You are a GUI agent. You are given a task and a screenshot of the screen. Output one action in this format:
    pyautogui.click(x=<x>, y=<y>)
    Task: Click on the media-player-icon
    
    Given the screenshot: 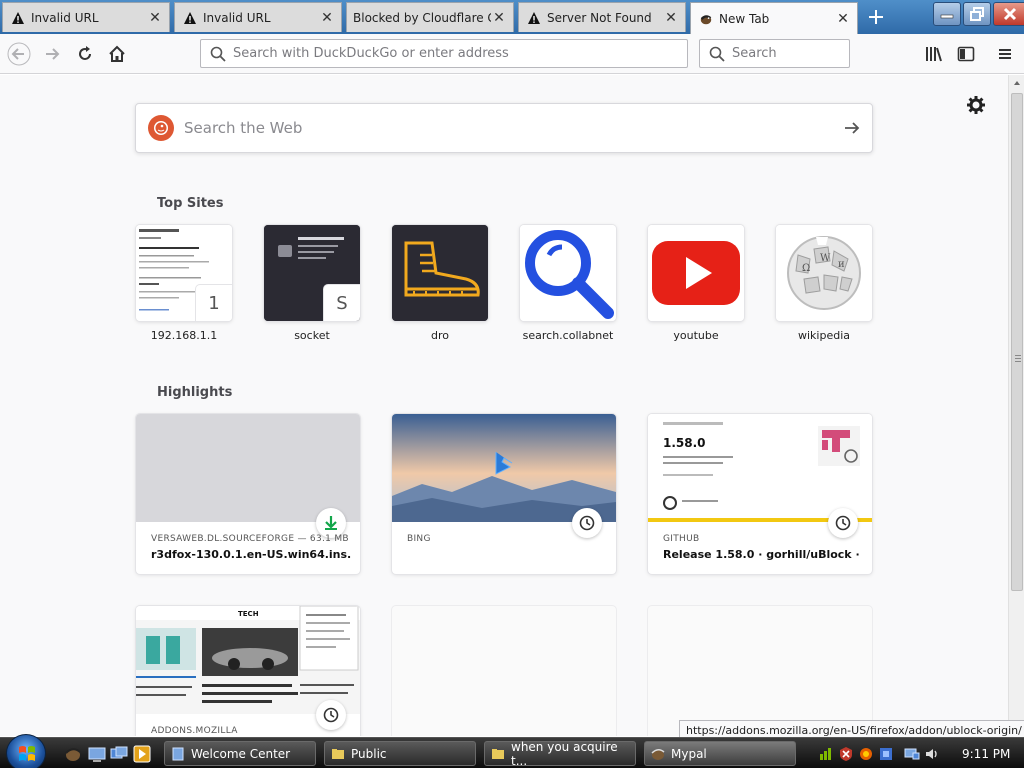 What is the action you would take?
    pyautogui.click(x=142, y=754)
    